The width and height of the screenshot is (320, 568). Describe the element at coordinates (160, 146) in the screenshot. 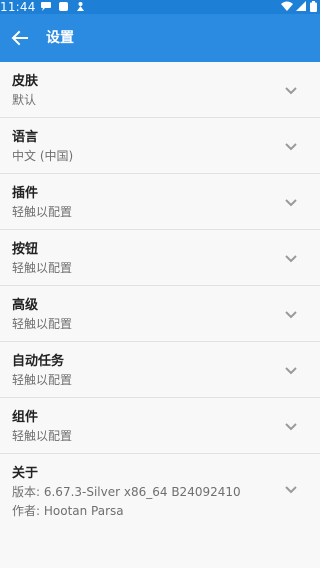

I see `settings-item-language: 语言 中文 (中国)` at that location.